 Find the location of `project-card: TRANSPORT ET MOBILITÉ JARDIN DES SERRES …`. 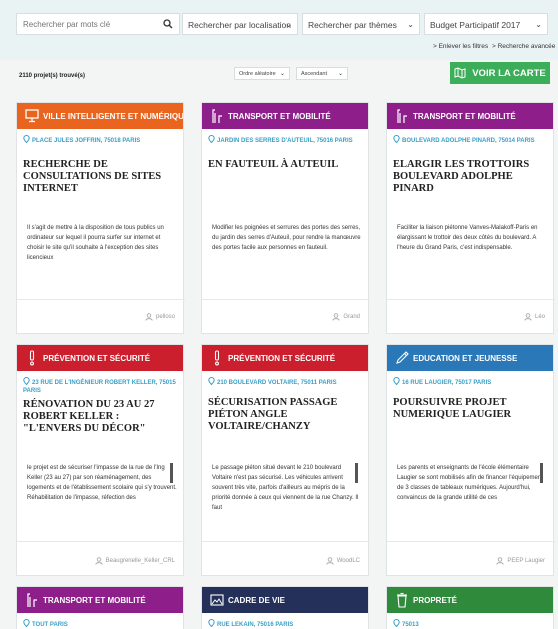

project-card: TRANSPORT ET MOBILITÉ JARDIN DES SERRES … is located at coordinates (285, 218).